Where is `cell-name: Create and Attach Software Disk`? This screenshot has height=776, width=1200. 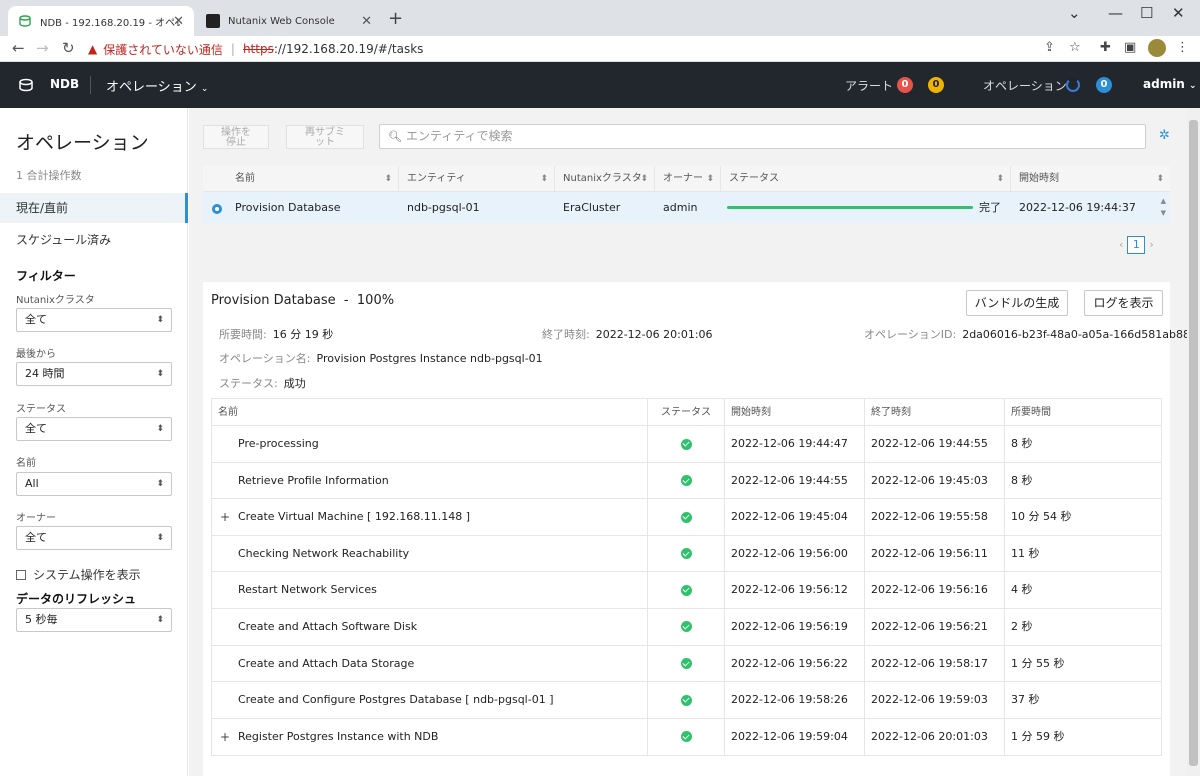 cell-name: Create and Attach Software Disk is located at coordinates (430, 626).